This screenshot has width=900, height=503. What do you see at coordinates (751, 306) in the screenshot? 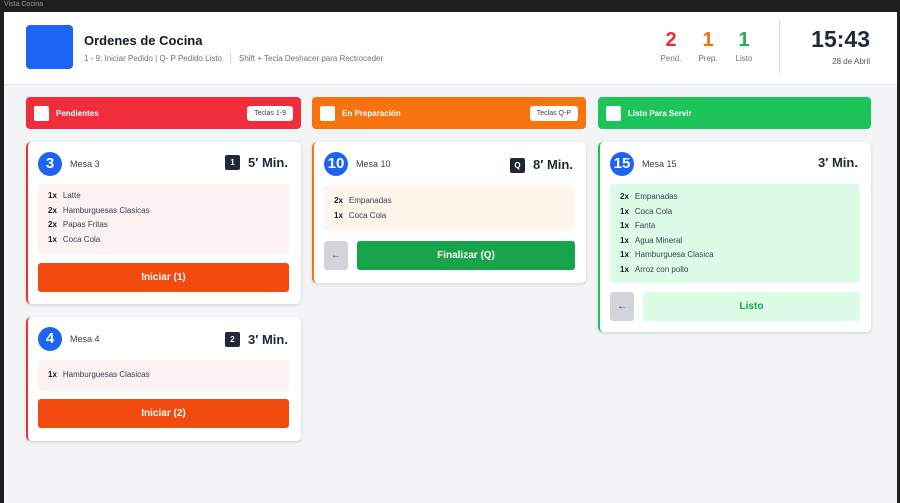
I see `ready-button: Listo` at bounding box center [751, 306].